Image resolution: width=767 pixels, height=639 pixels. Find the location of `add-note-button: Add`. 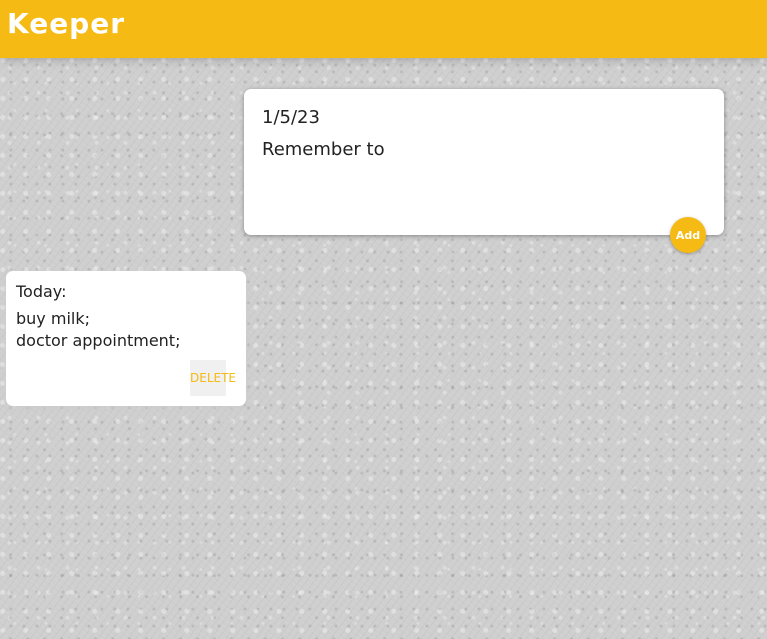

add-note-button: Add is located at coordinates (688, 235).